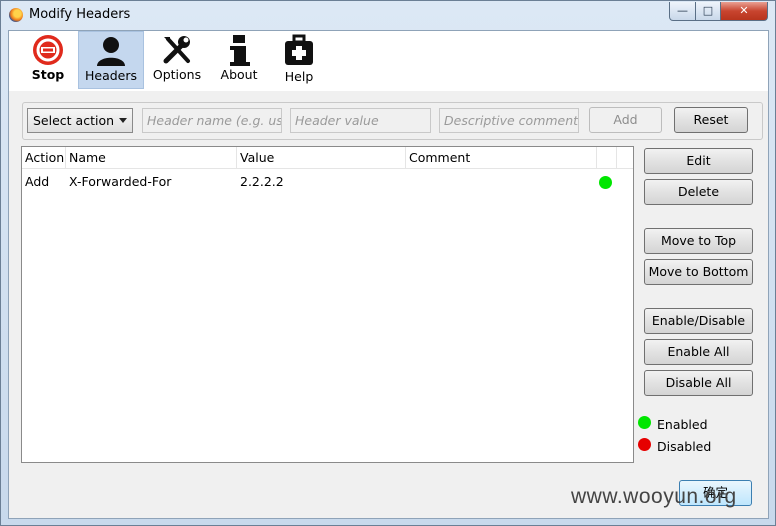 The image size is (776, 526). I want to click on disabled-legend-icon, so click(644, 444).